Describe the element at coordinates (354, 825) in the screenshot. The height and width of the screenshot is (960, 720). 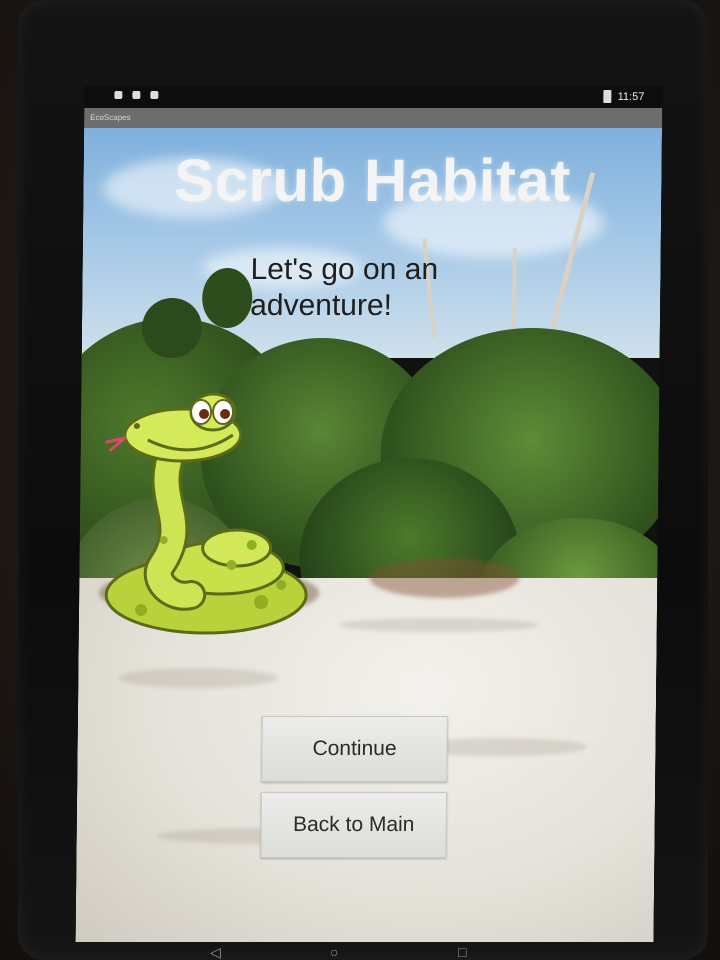
I see `back-to-main-button: Back to Main` at that location.